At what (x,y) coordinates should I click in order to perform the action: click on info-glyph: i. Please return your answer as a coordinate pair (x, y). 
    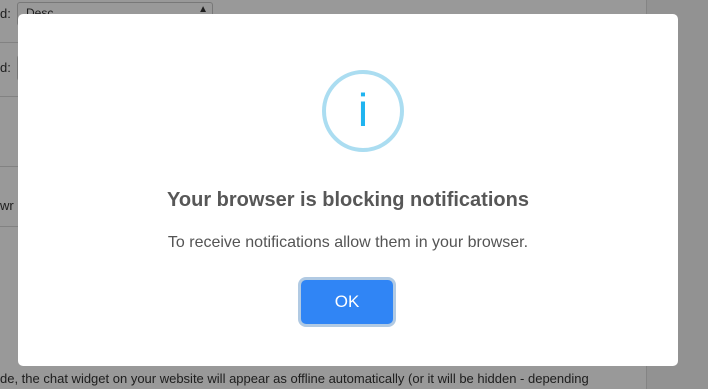
    Looking at the image, I should click on (363, 110).